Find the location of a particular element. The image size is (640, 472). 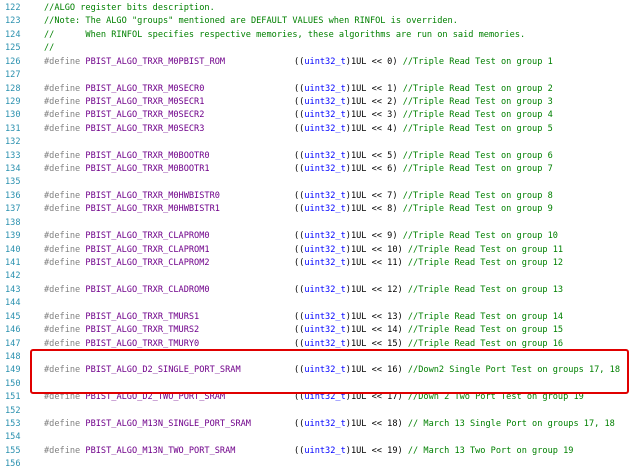

define-statement: #define PBIST_ALGO_TRXR_M0HWBISTR1 is located at coordinates (132, 209).